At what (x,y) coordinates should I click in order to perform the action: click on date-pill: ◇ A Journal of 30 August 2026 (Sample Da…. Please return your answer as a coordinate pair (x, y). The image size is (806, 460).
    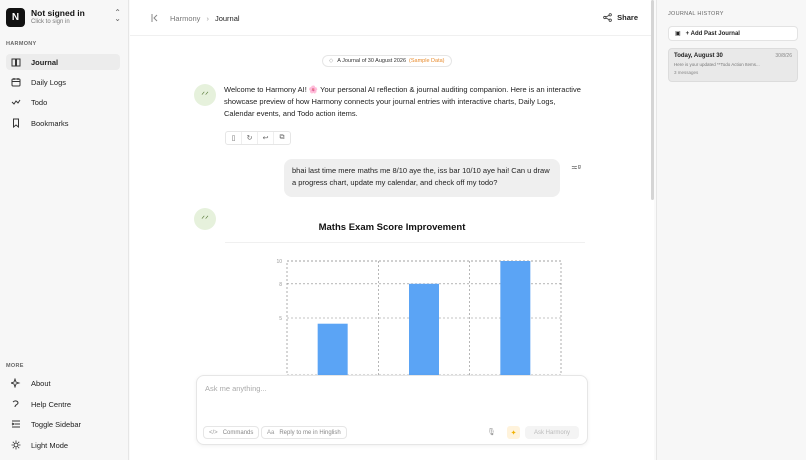
    Looking at the image, I should click on (387, 61).